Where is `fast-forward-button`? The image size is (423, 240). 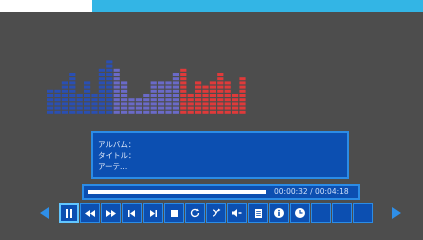
fast-forward-button is located at coordinates (111, 213).